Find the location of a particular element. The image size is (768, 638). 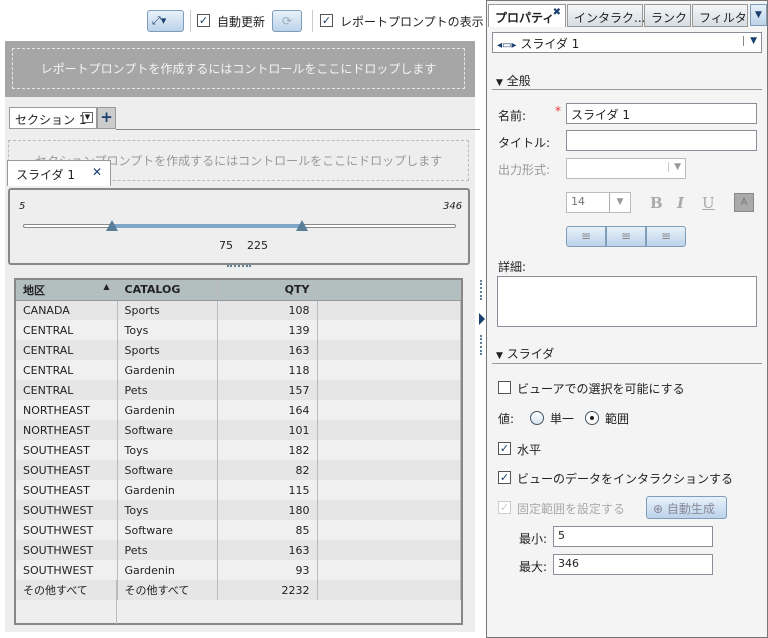

close-icon: ✖ is located at coordinates (557, 12).